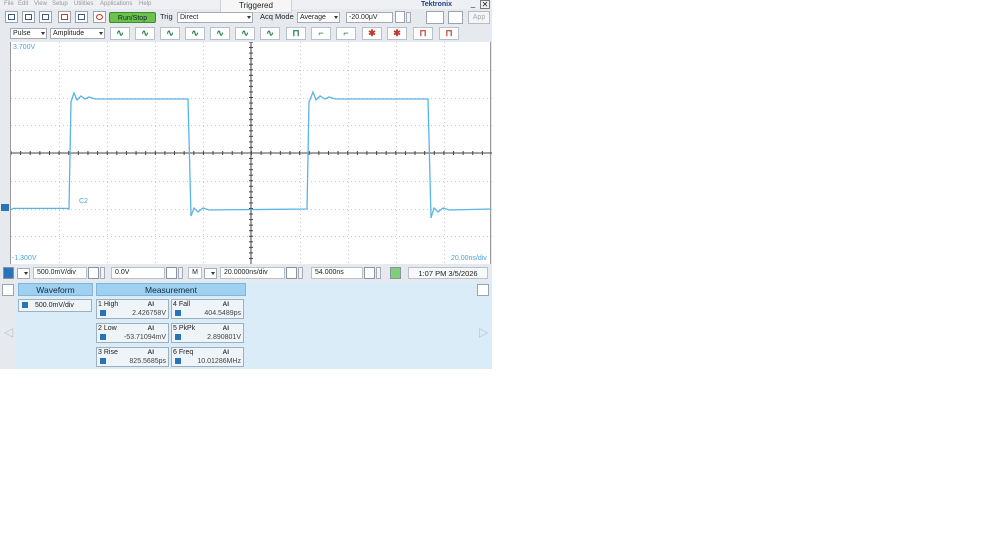 Image resolution: width=998 pixels, height=551 pixels. Describe the element at coordinates (270, 33) in the screenshot. I see `trigger-preset-7-icon: ∿` at that location.